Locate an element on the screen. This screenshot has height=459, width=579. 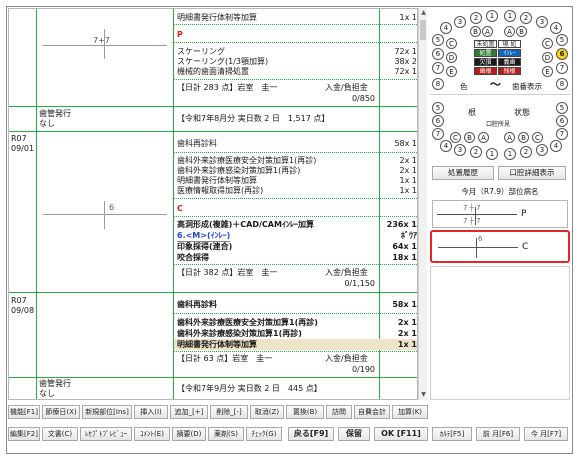
record-item: 医療情報取得加算(再診) is located at coordinates (220, 191).